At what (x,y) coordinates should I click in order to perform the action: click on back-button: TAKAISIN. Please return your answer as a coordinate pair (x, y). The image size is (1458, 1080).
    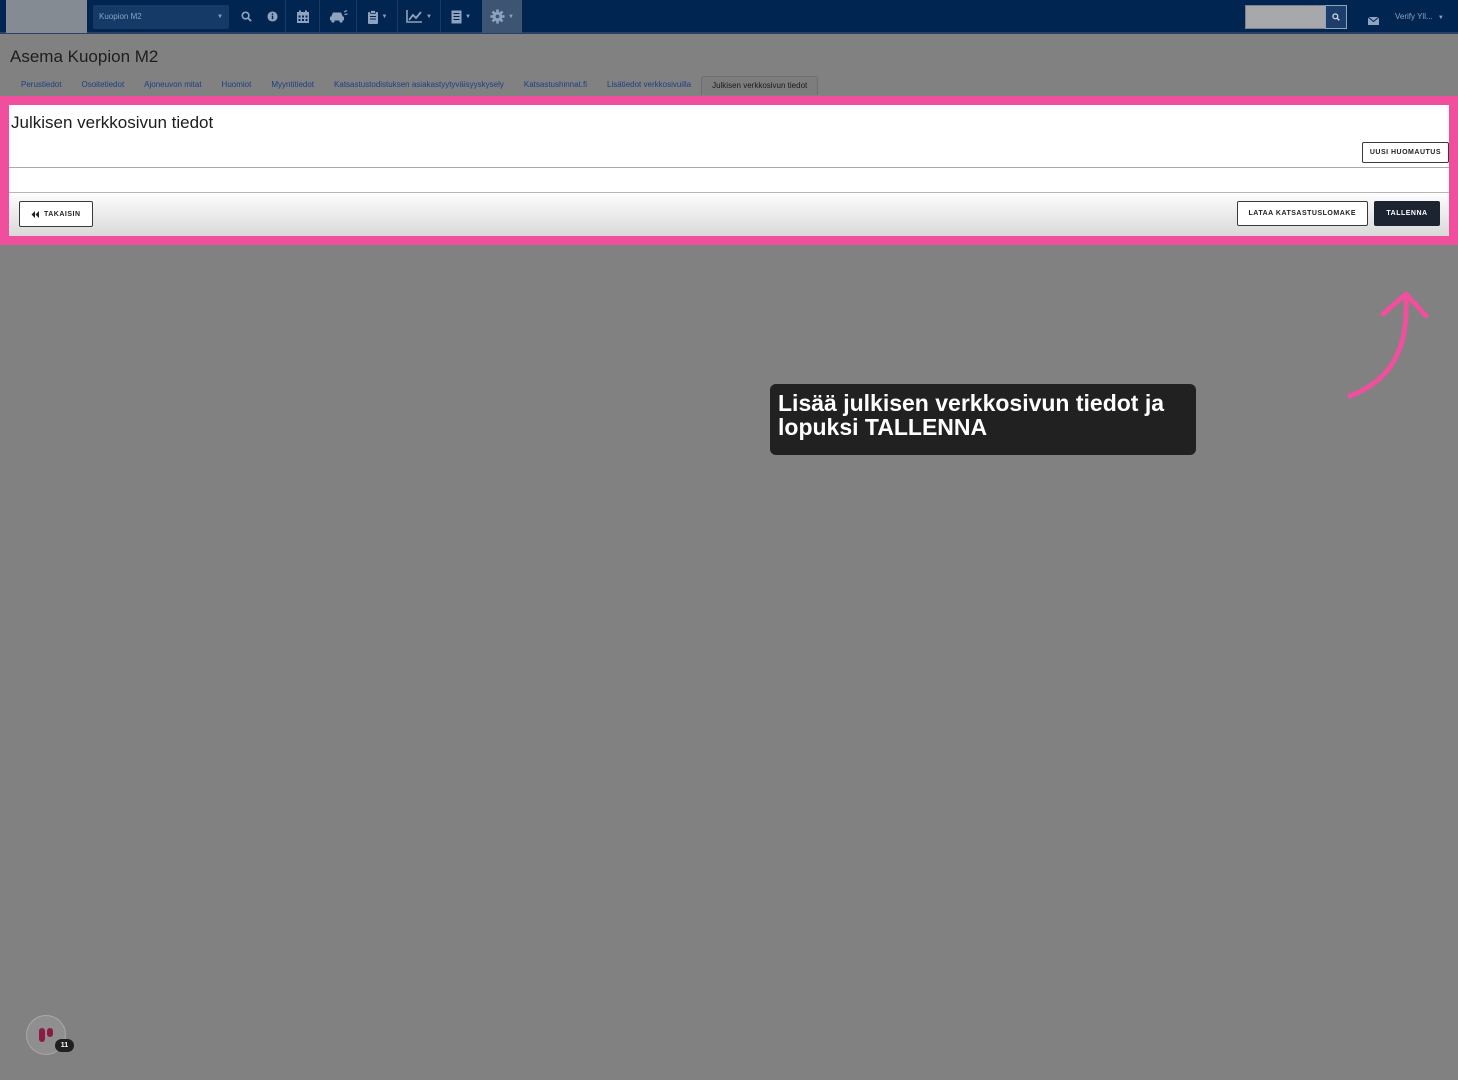
    Looking at the image, I should click on (56, 214).